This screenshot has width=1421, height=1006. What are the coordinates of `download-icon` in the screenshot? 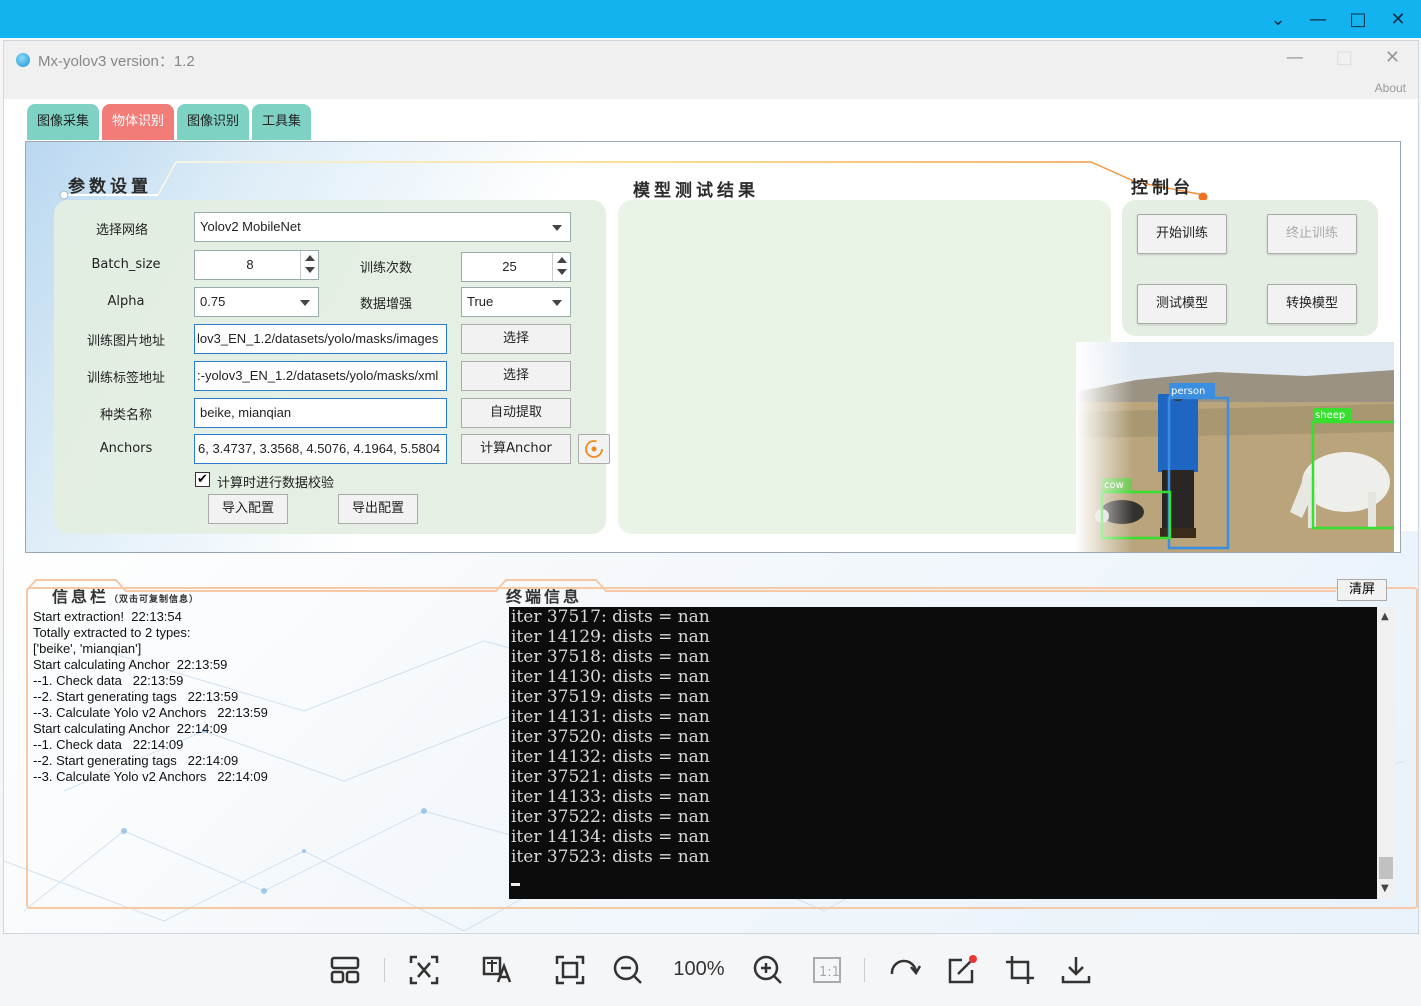 It's located at (1076, 970).